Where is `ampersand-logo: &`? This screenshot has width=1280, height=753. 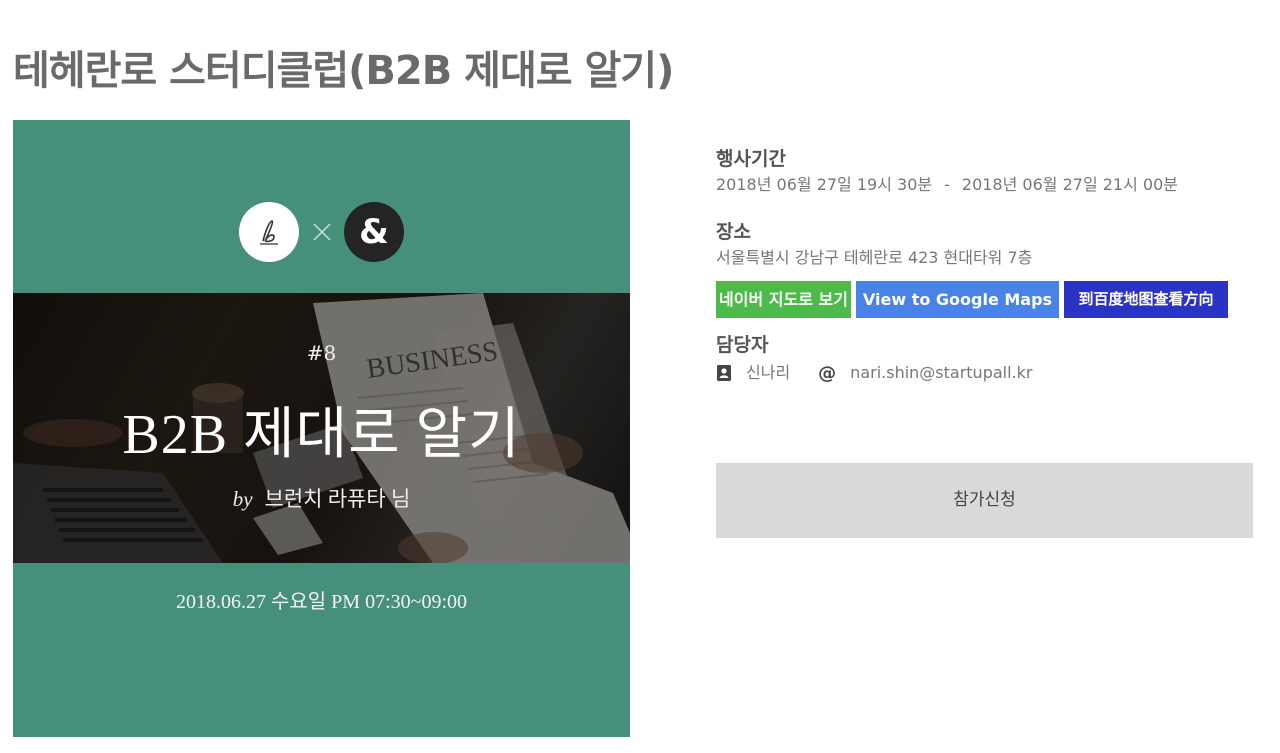 ampersand-logo: & is located at coordinates (374, 232).